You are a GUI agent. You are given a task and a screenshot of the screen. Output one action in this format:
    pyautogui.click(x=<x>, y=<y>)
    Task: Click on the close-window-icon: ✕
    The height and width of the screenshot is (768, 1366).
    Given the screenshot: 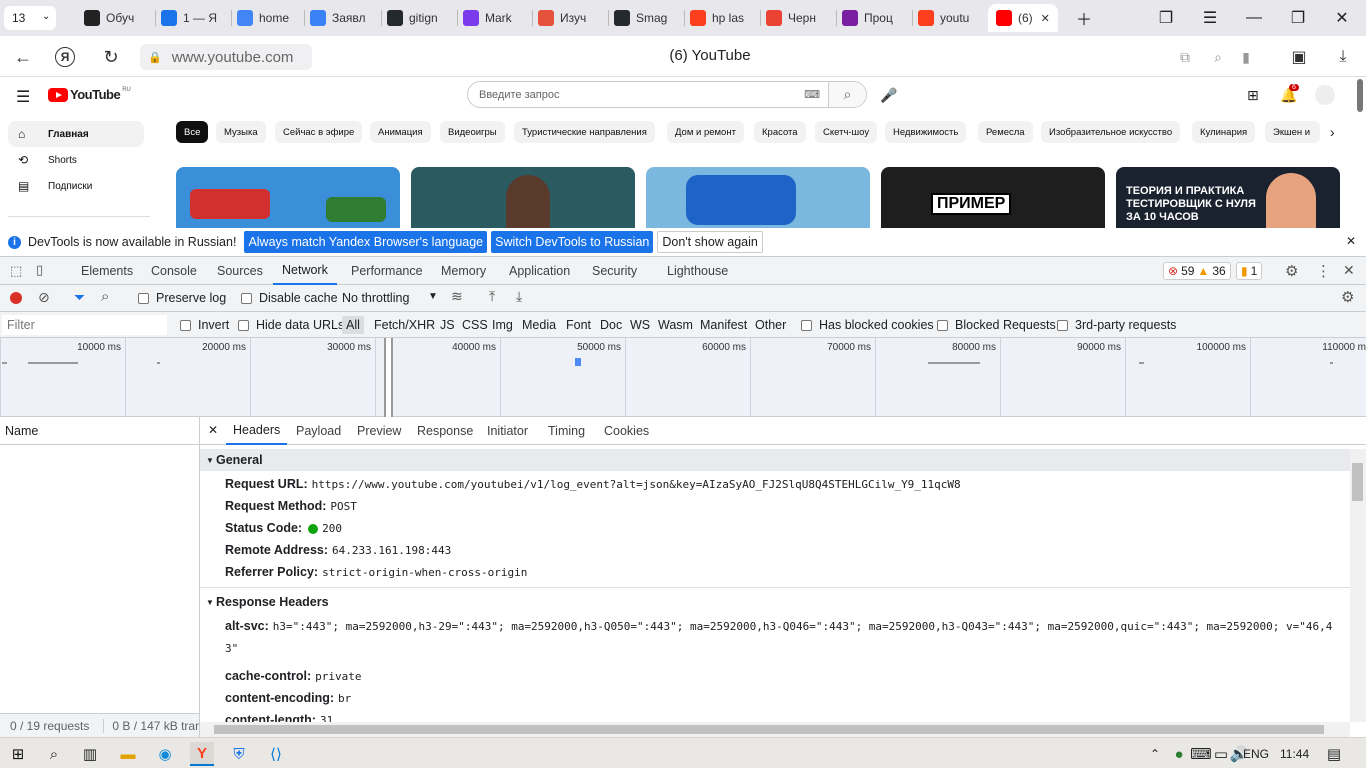 What is the action you would take?
    pyautogui.click(x=1342, y=18)
    